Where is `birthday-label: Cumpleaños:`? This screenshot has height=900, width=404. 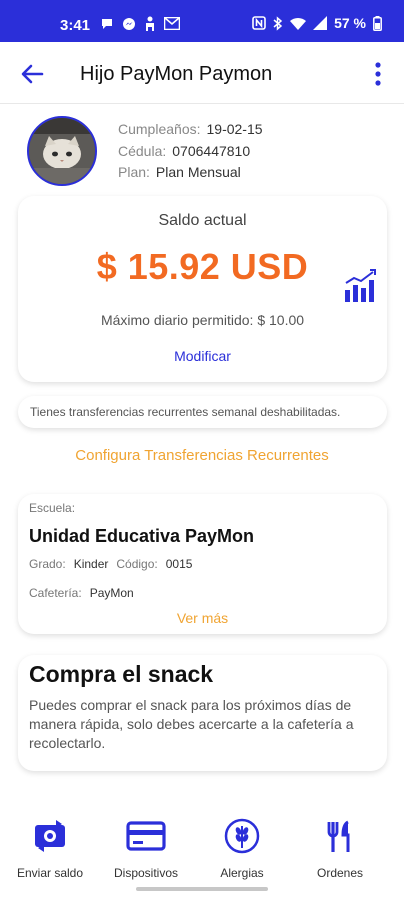 birthday-label: Cumpleaños: is located at coordinates (159, 129).